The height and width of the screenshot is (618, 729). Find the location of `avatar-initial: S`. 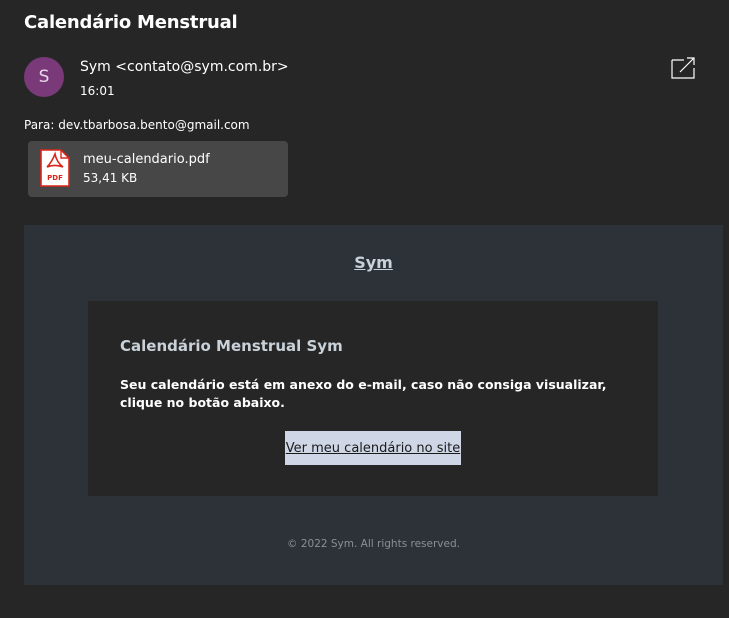

avatar-initial: S is located at coordinates (44, 77).